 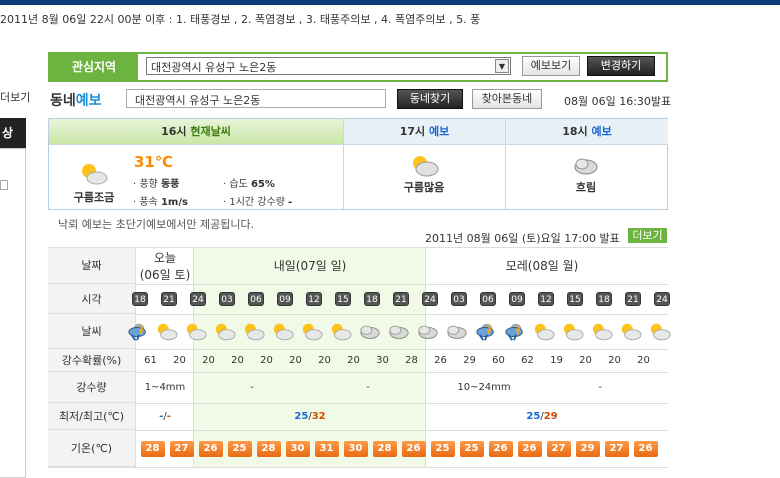 I want to click on region-select: 대전광역시 유성구 노은2동 ▼, so click(x=328, y=66).